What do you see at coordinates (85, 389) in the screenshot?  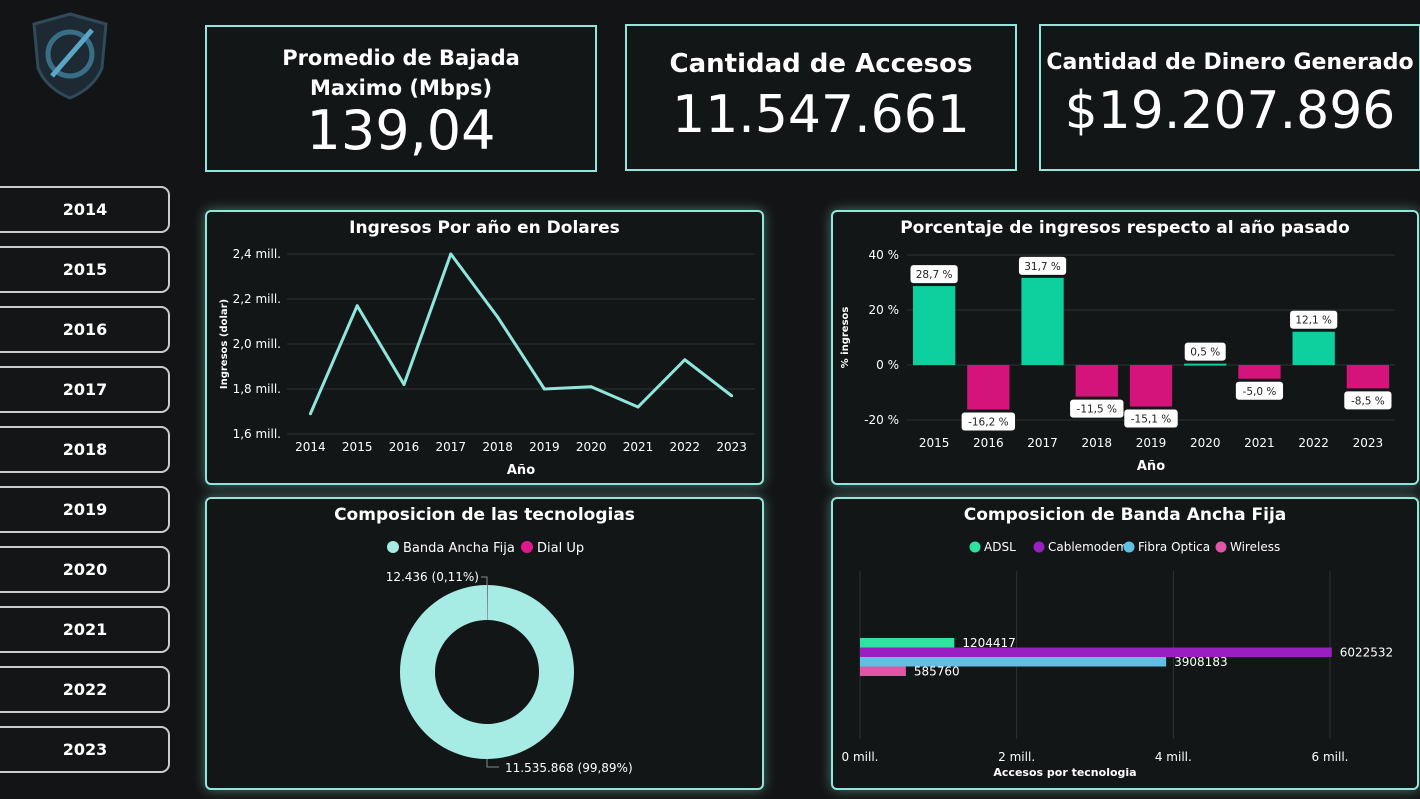 I see `year-button-2017: 2017` at bounding box center [85, 389].